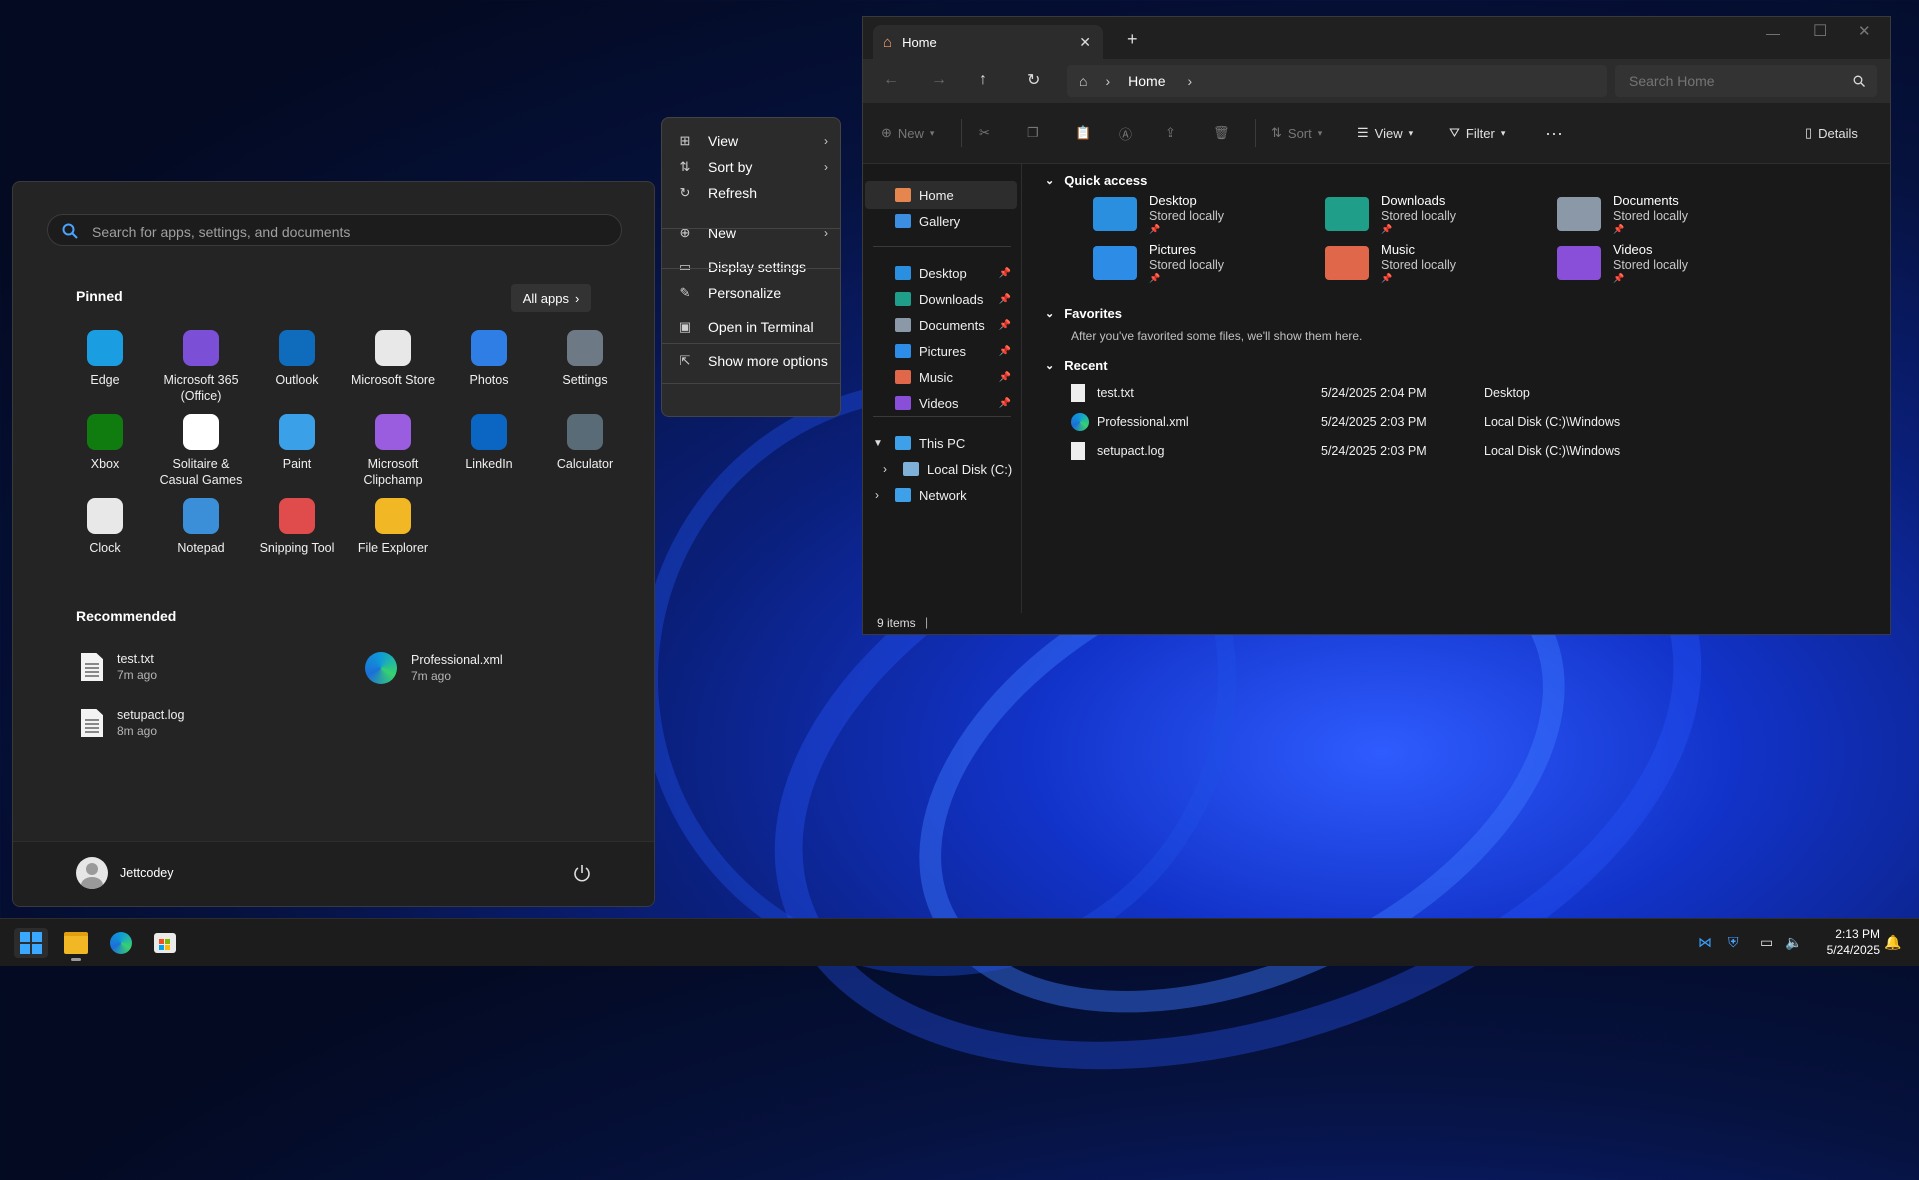 This screenshot has width=1919, height=1180. What do you see at coordinates (201, 516) in the screenshot?
I see `notepad-icon` at bounding box center [201, 516].